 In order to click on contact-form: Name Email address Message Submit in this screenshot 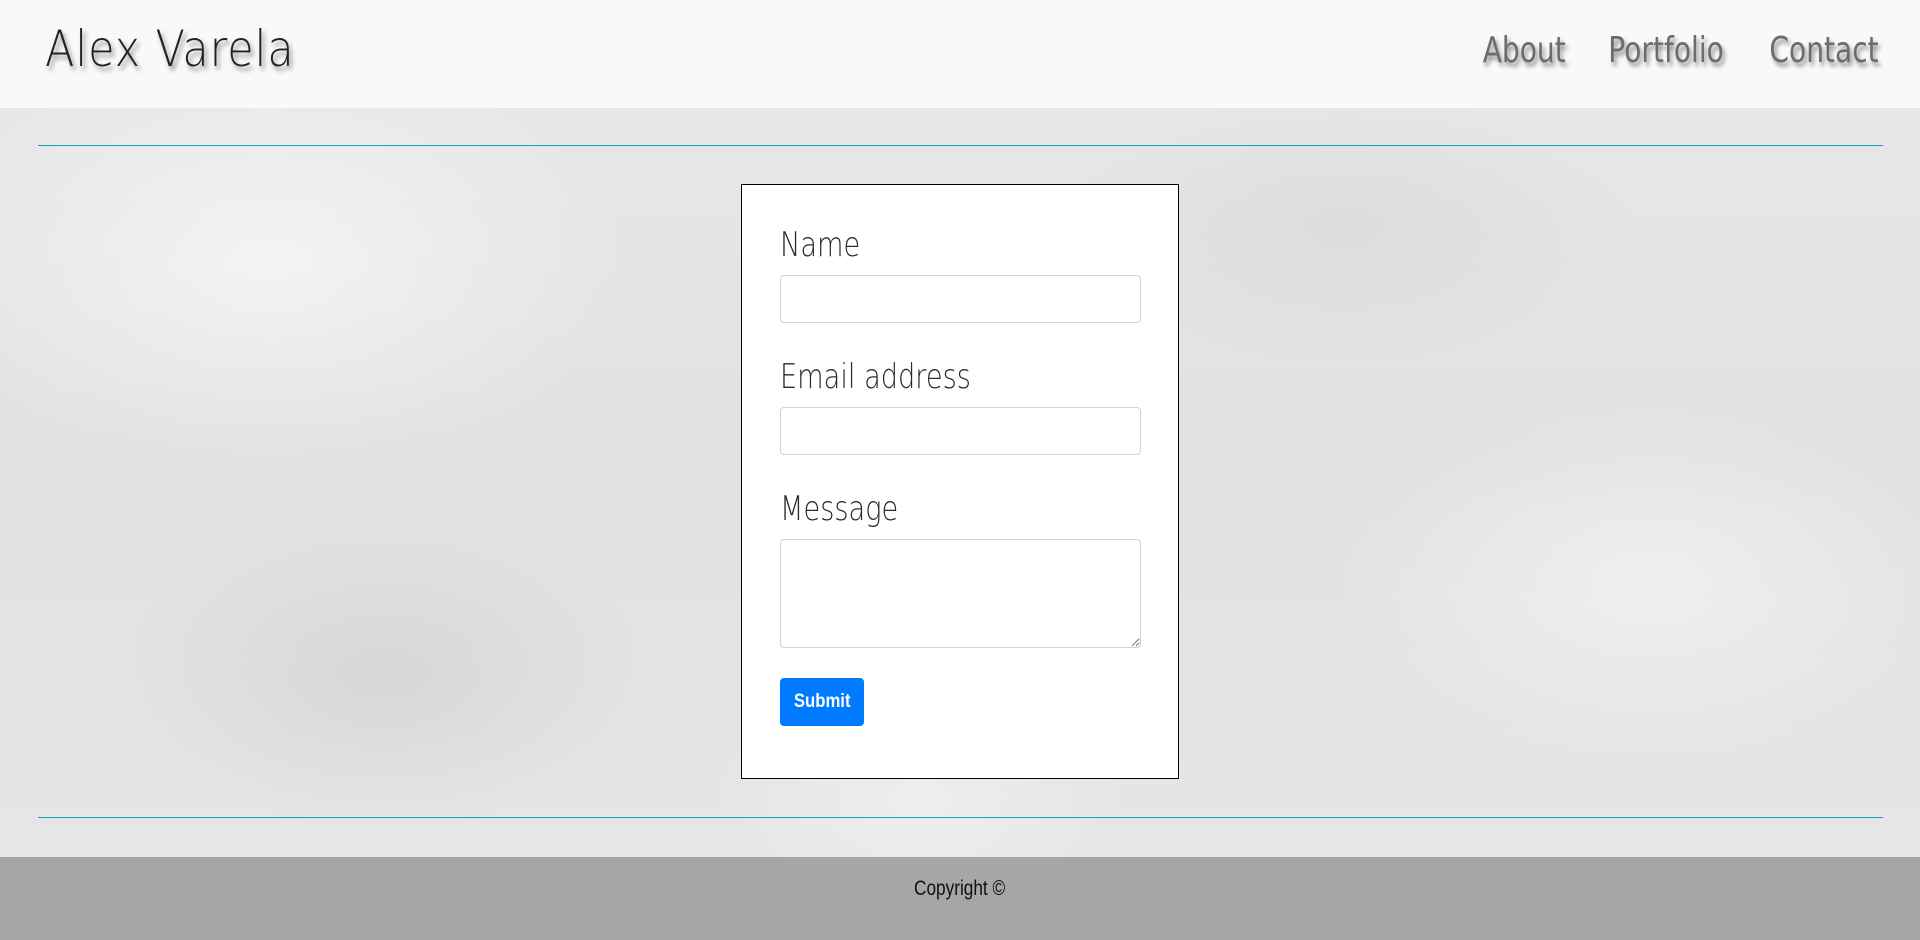, I will do `click(960, 473)`.